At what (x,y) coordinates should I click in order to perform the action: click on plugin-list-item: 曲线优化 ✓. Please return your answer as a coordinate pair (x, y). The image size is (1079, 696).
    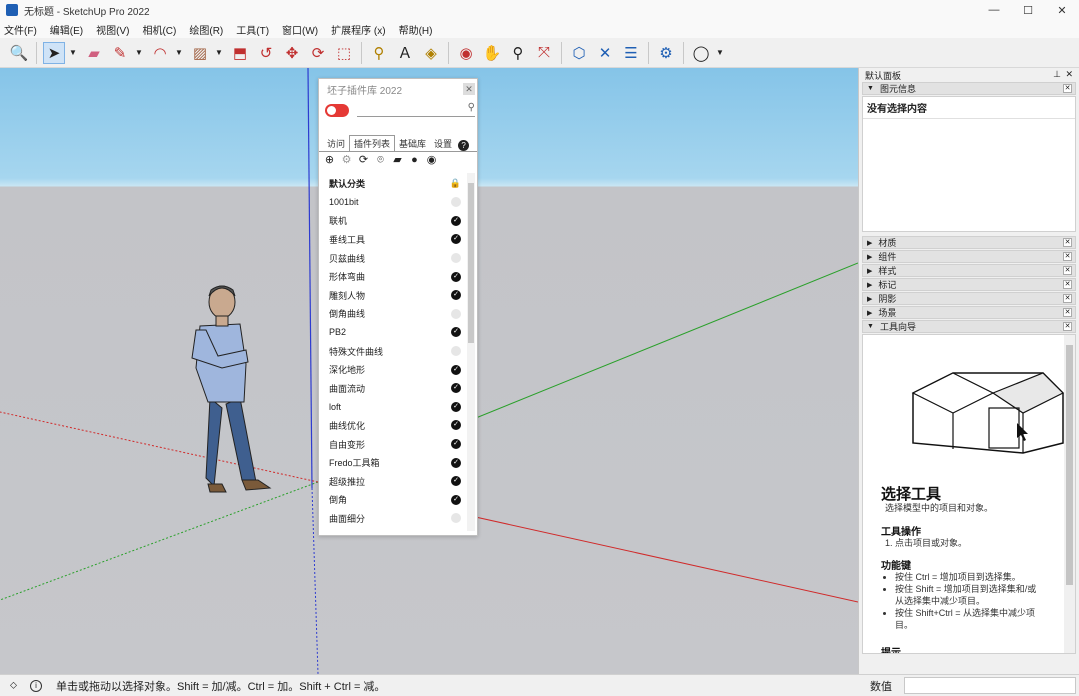
    Looking at the image, I should click on (394, 425).